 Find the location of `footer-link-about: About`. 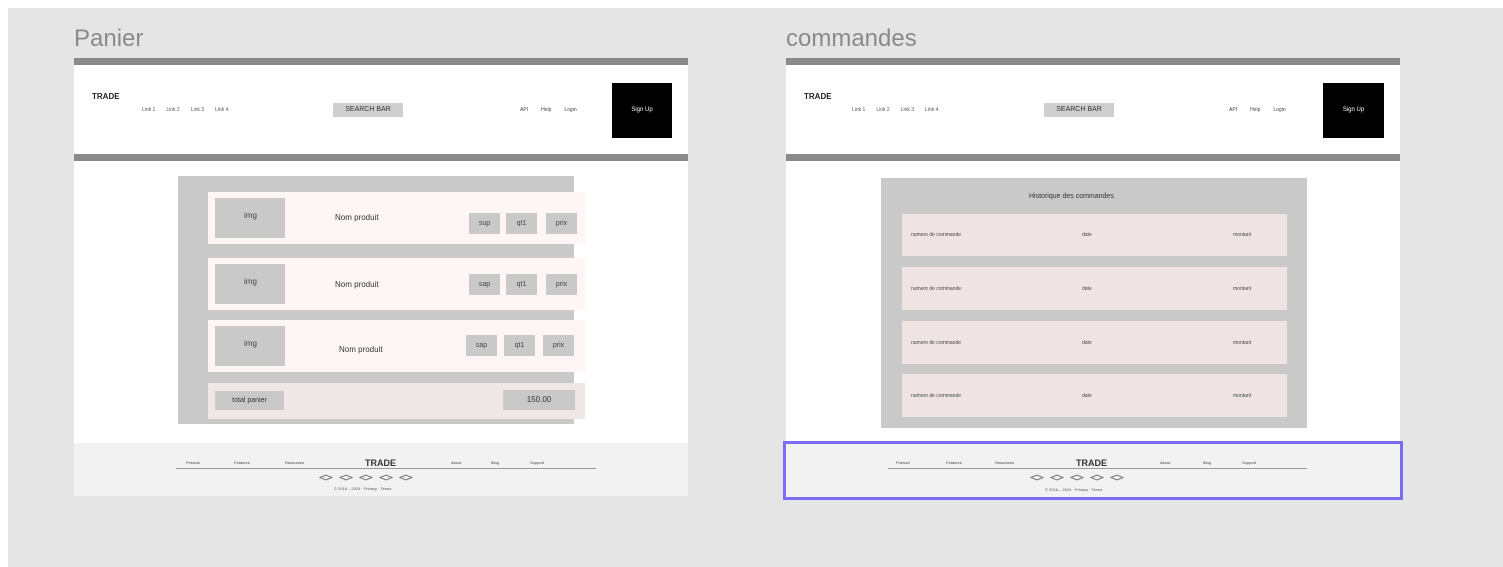

footer-link-about: About is located at coordinates (456, 462).